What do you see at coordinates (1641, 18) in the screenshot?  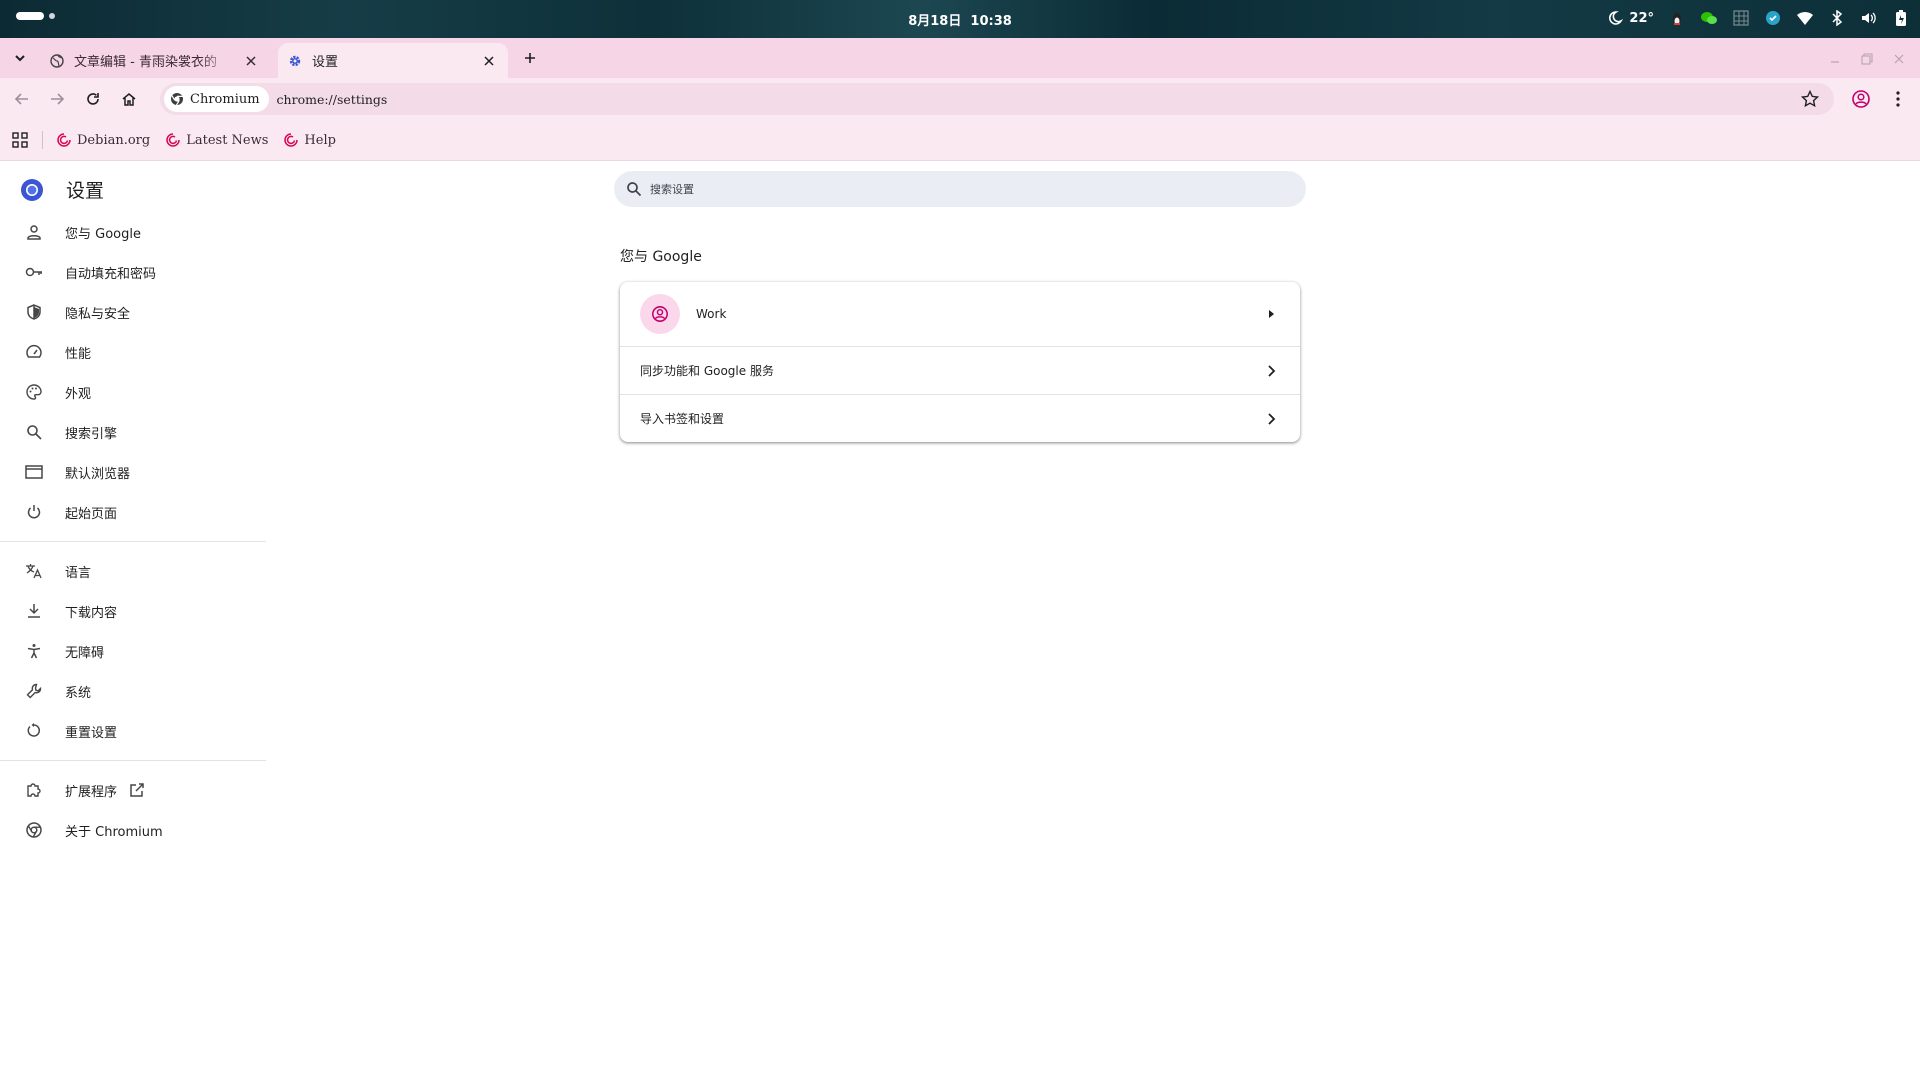 I see `temperature: 22°` at bounding box center [1641, 18].